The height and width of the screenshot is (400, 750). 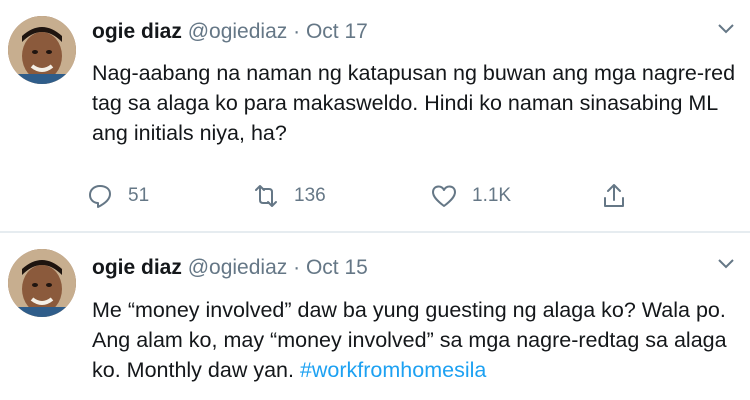 What do you see at coordinates (266, 196) in the screenshot?
I see `retweet-icon` at bounding box center [266, 196].